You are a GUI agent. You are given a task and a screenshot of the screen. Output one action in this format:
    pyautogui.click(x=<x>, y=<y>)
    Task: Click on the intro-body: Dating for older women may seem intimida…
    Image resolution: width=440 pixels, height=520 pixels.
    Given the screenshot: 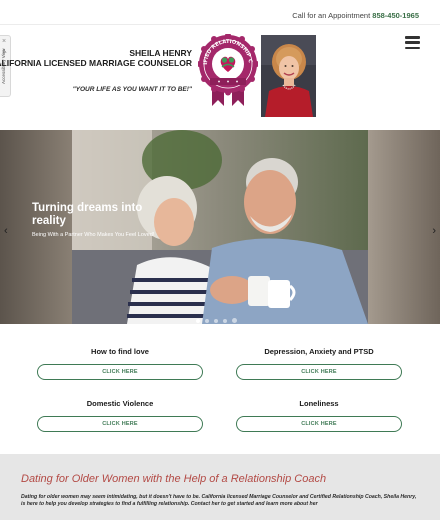 What is the action you would take?
    pyautogui.click(x=219, y=500)
    